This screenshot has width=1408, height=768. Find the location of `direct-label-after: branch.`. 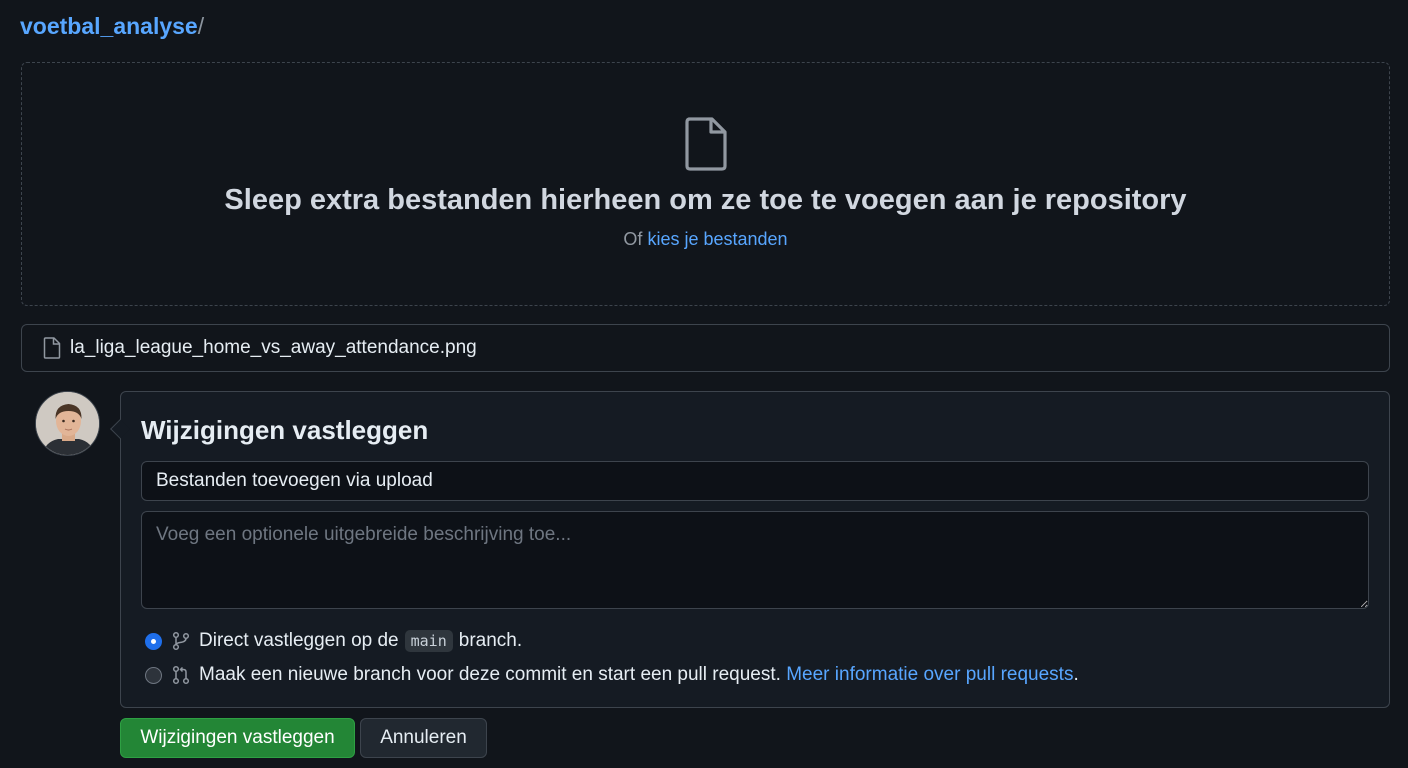

direct-label-after: branch. is located at coordinates (490, 640).